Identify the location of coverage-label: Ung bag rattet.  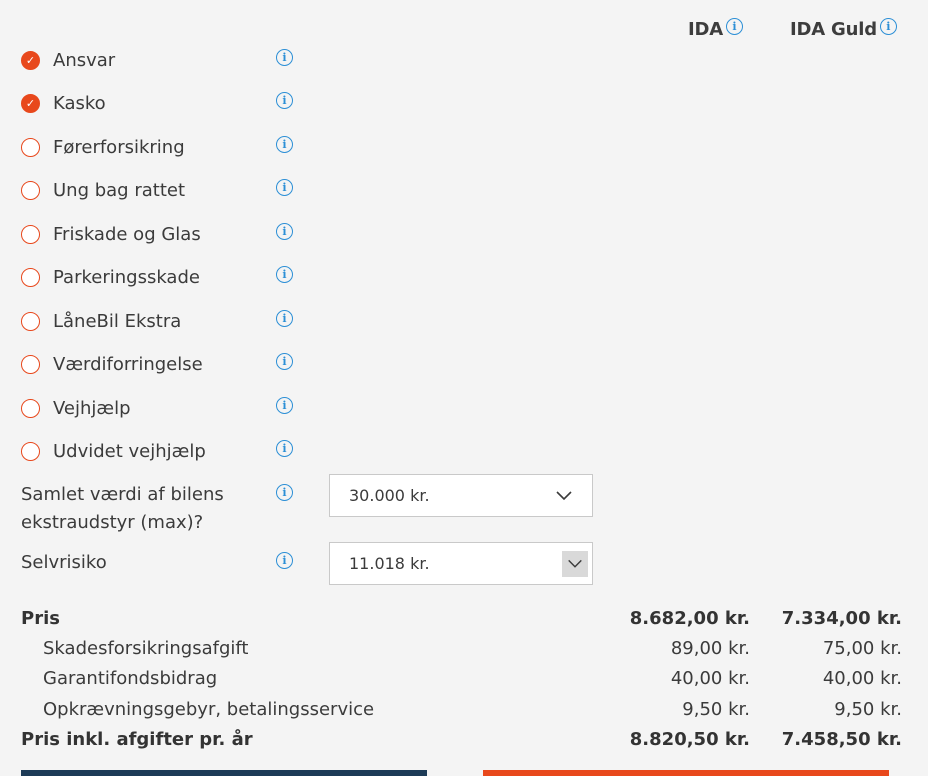
(119, 190).